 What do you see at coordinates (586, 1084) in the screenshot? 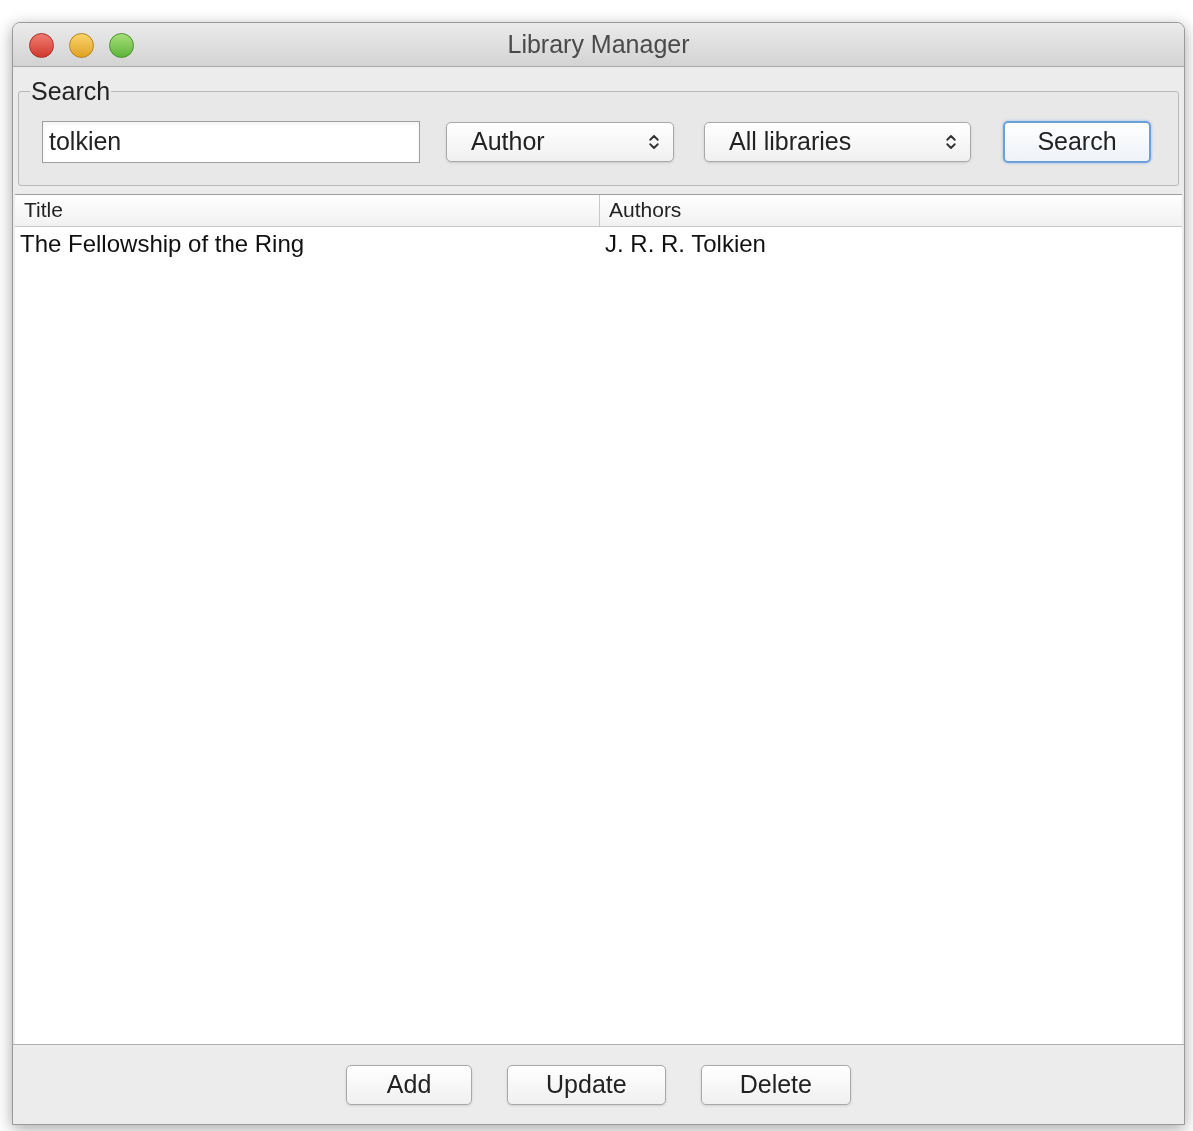
I see `action-button: Update` at bounding box center [586, 1084].